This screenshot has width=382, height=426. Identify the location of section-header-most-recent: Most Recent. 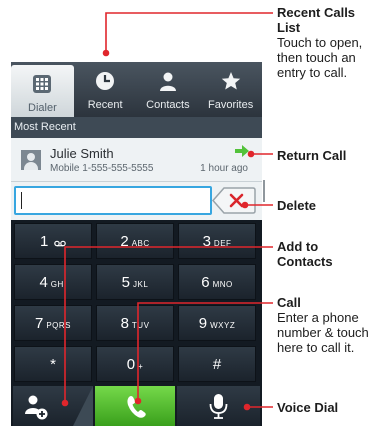
(136, 127).